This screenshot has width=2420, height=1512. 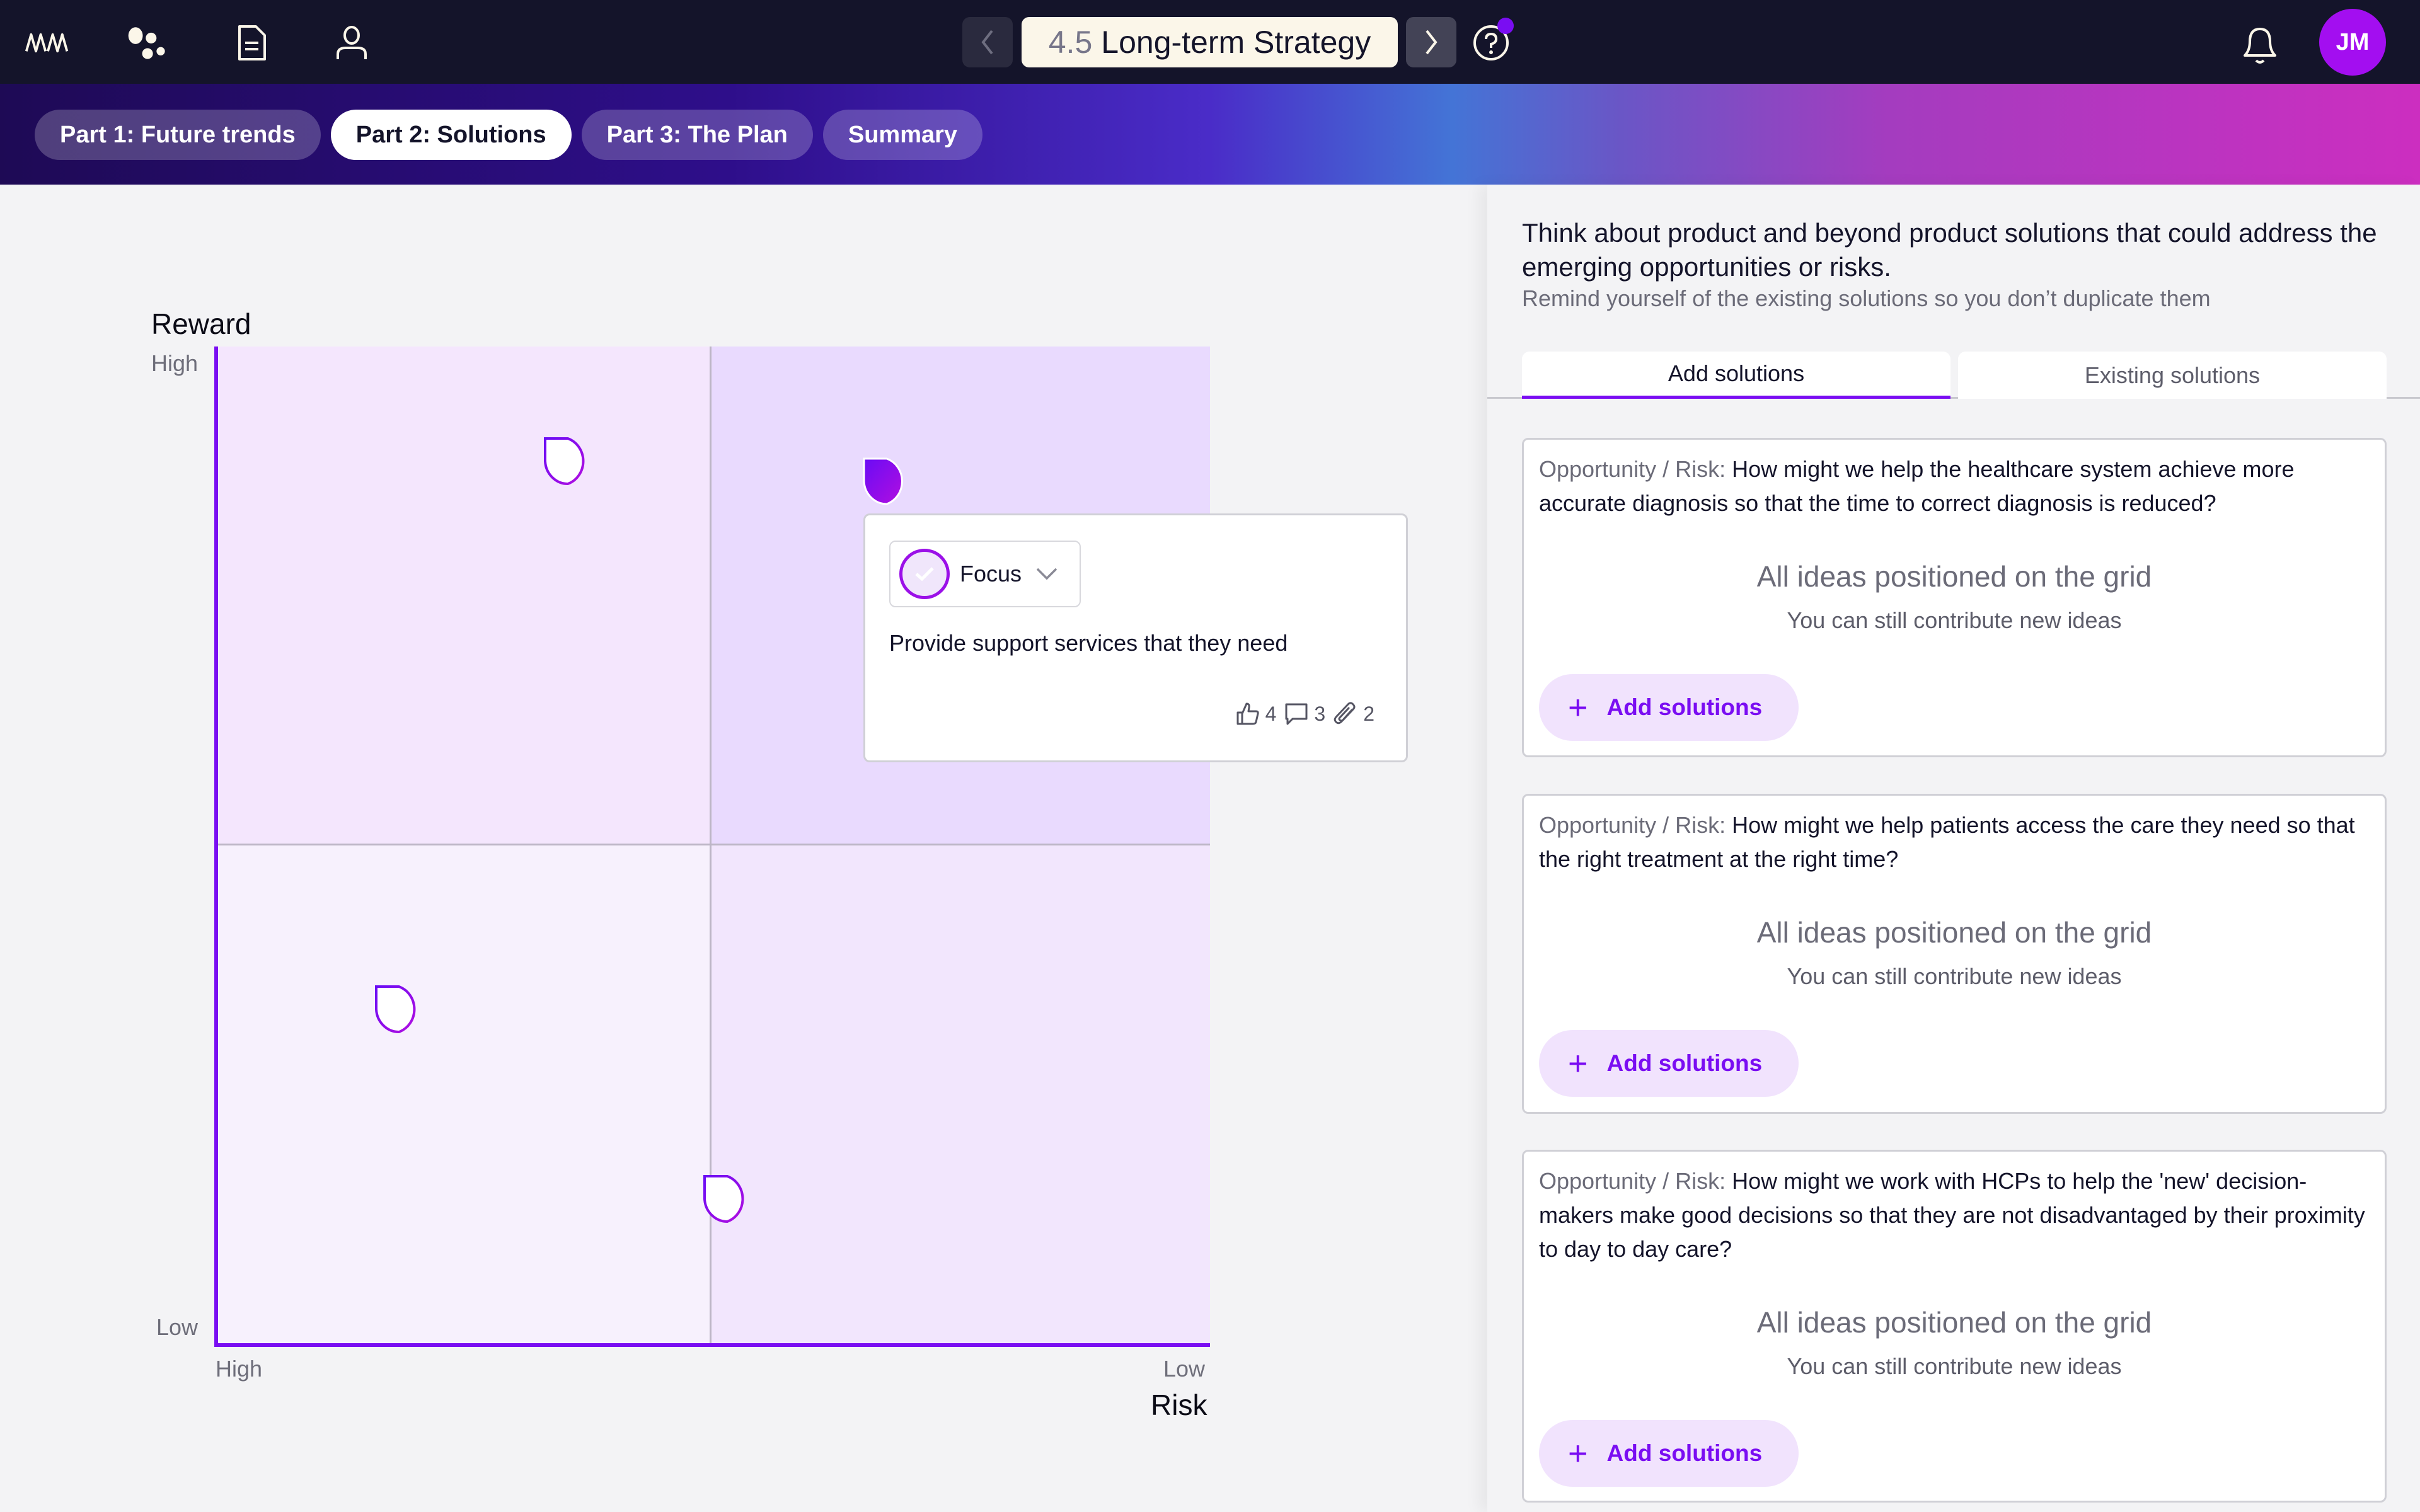 I want to click on x-axis-line, so click(x=712, y=1345).